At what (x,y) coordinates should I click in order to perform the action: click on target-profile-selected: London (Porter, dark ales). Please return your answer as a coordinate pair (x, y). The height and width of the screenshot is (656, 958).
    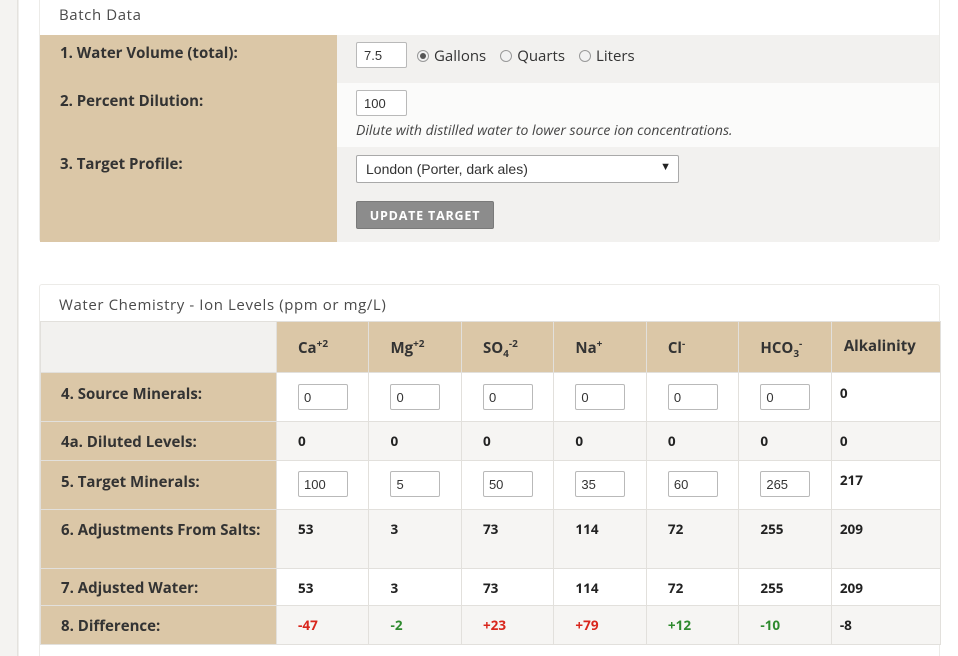
    Looking at the image, I should click on (447, 169).